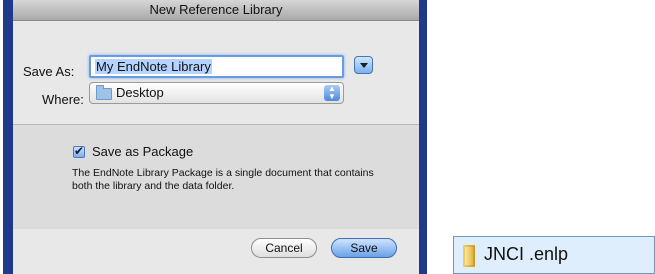  Describe the element at coordinates (469, 256) in the screenshot. I see `package-folder-icon` at that location.